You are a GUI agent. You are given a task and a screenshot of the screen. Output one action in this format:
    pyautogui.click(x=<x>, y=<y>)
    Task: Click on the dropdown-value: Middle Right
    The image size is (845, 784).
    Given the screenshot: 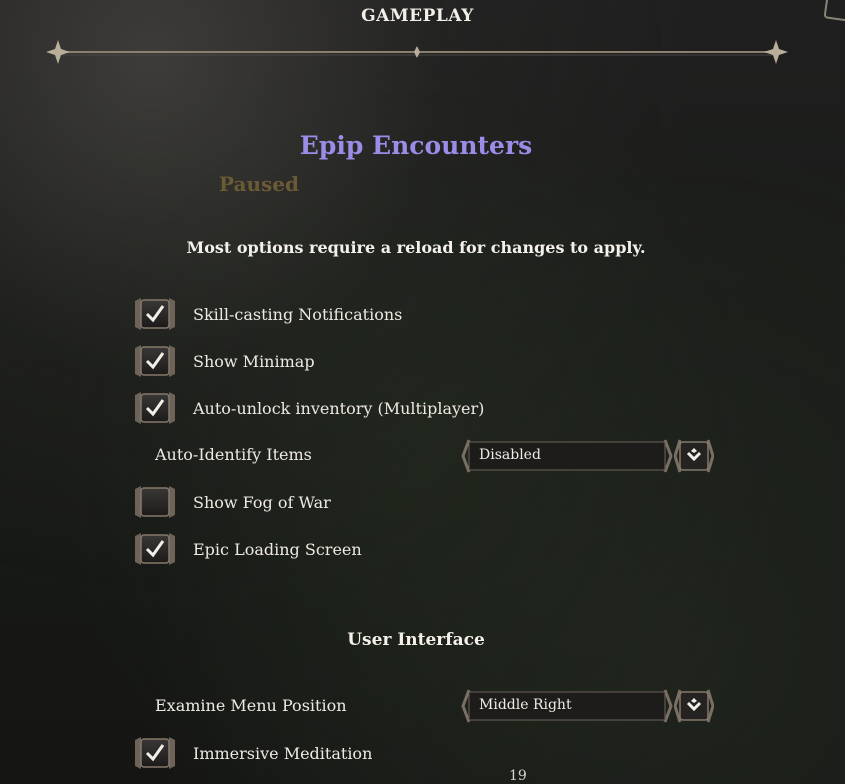 What is the action you would take?
    pyautogui.click(x=525, y=705)
    